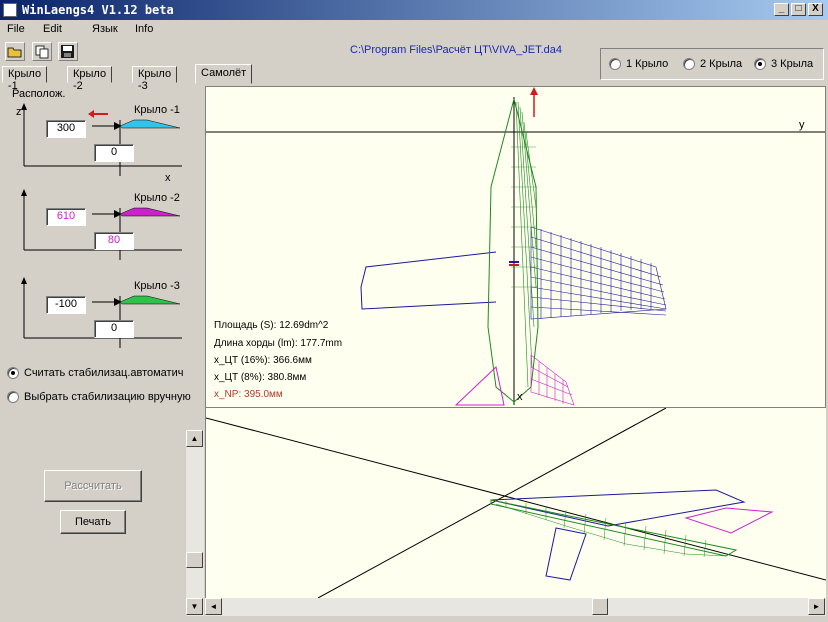  Describe the element at coordinates (278, 343) in the screenshot. I see `chord-text: Длина хорды (lm): 177.7mm` at that location.